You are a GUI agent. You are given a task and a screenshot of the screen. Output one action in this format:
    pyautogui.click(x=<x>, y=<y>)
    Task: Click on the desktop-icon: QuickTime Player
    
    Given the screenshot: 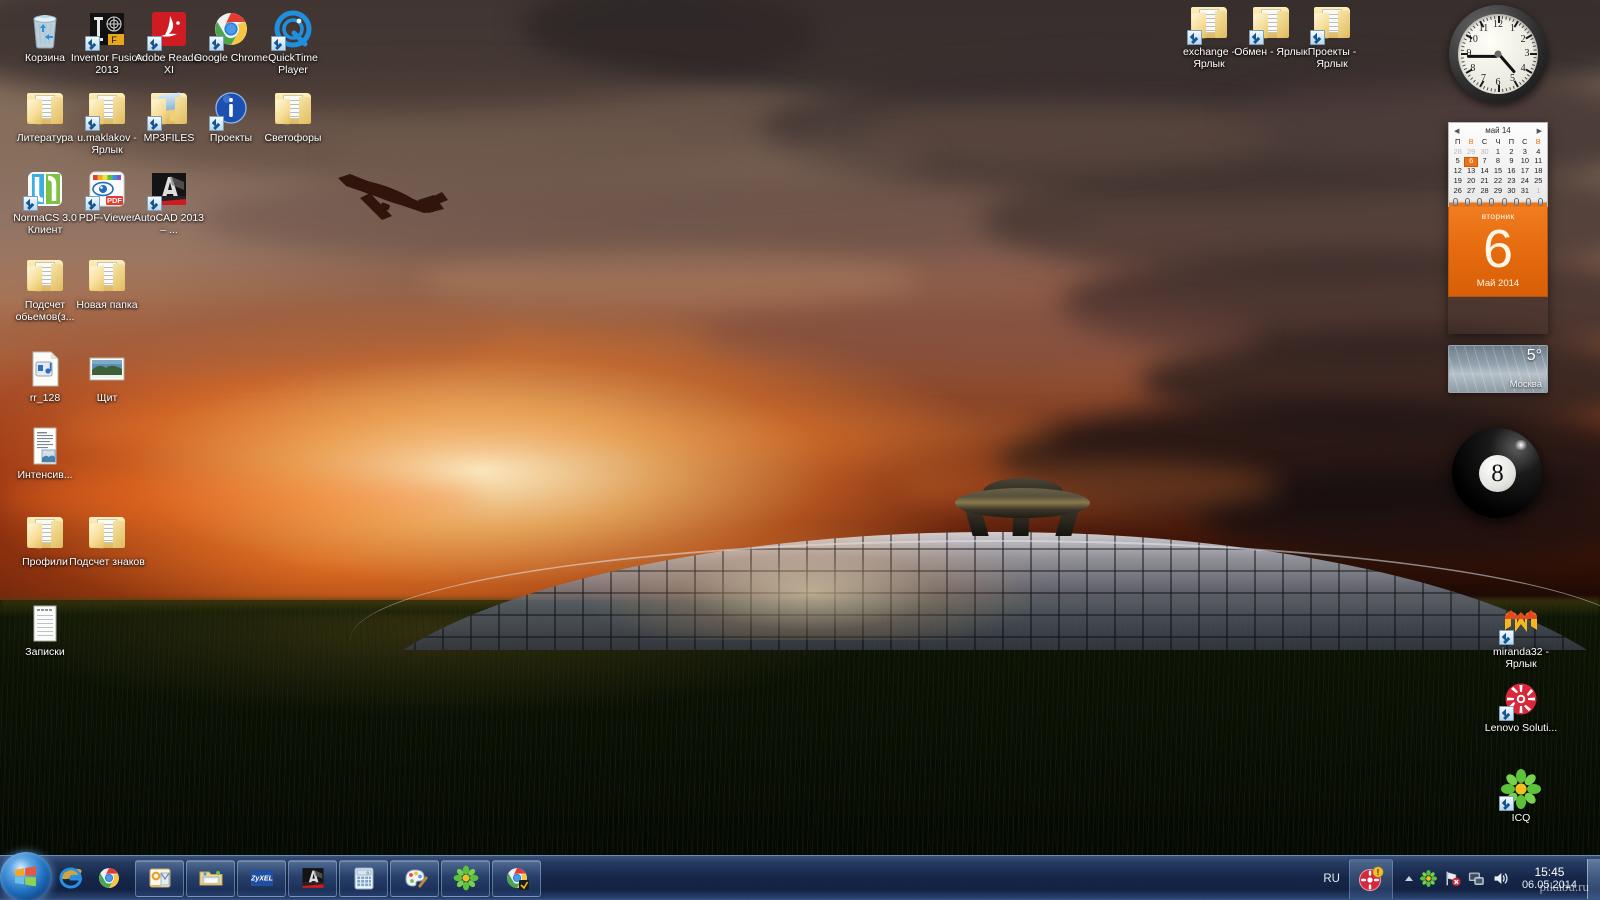 What is the action you would take?
    pyautogui.click(x=293, y=42)
    